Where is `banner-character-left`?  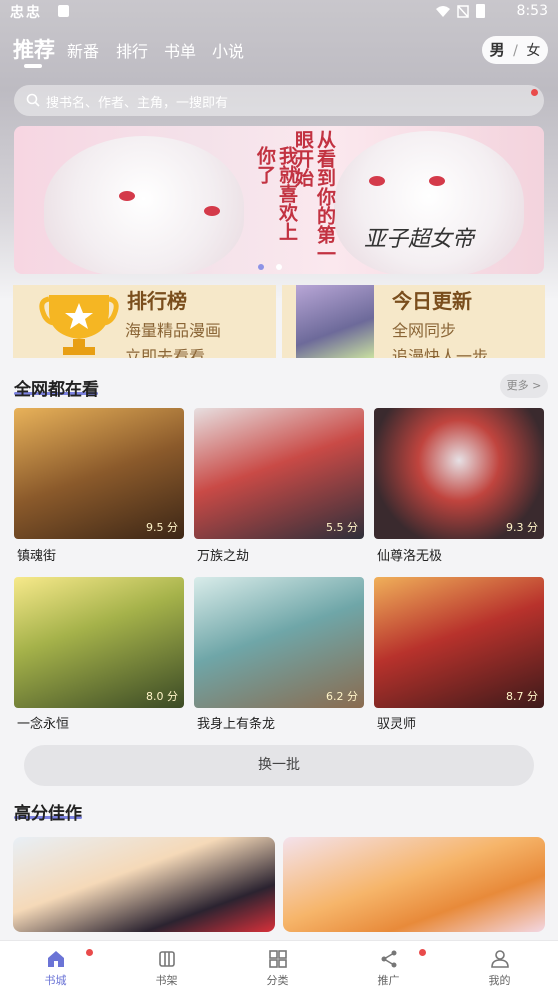
banner-character-left is located at coordinates (144, 205).